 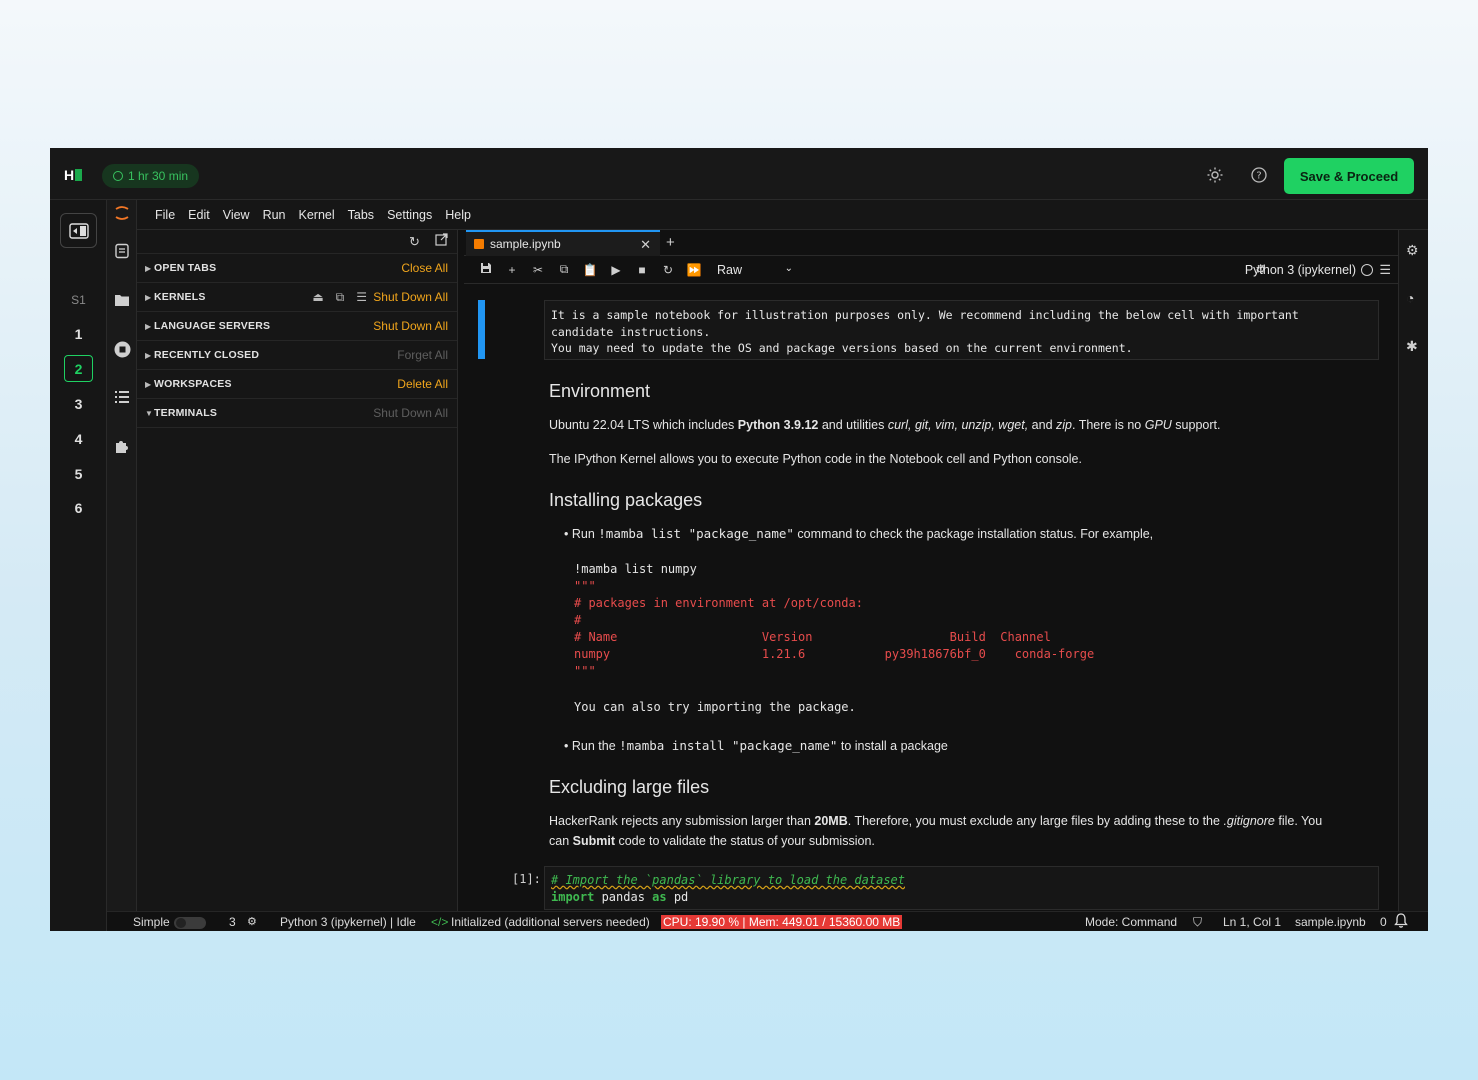 What do you see at coordinates (297, 242) in the screenshot?
I see `panel-toolbar: ↻` at bounding box center [297, 242].